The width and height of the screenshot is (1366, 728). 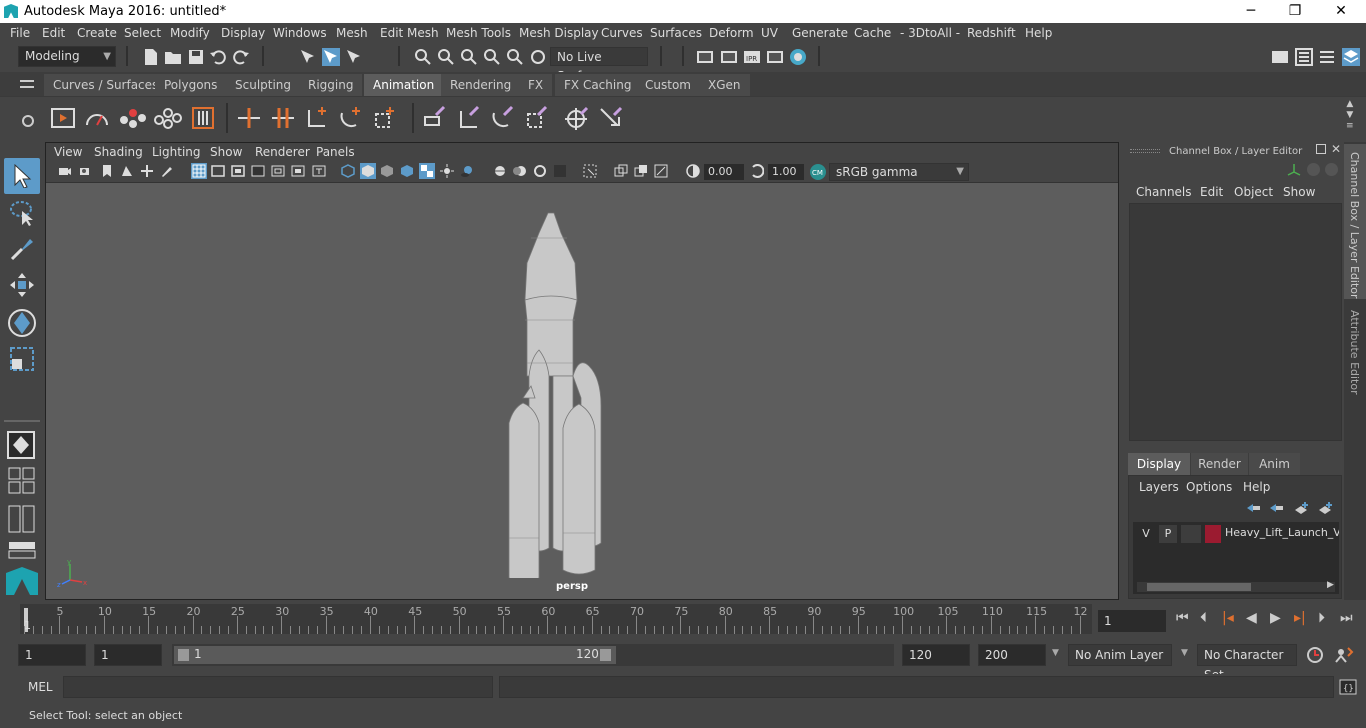 I want to click on anim-layer-dropdown: No Anim Layer, so click(x=1120, y=655).